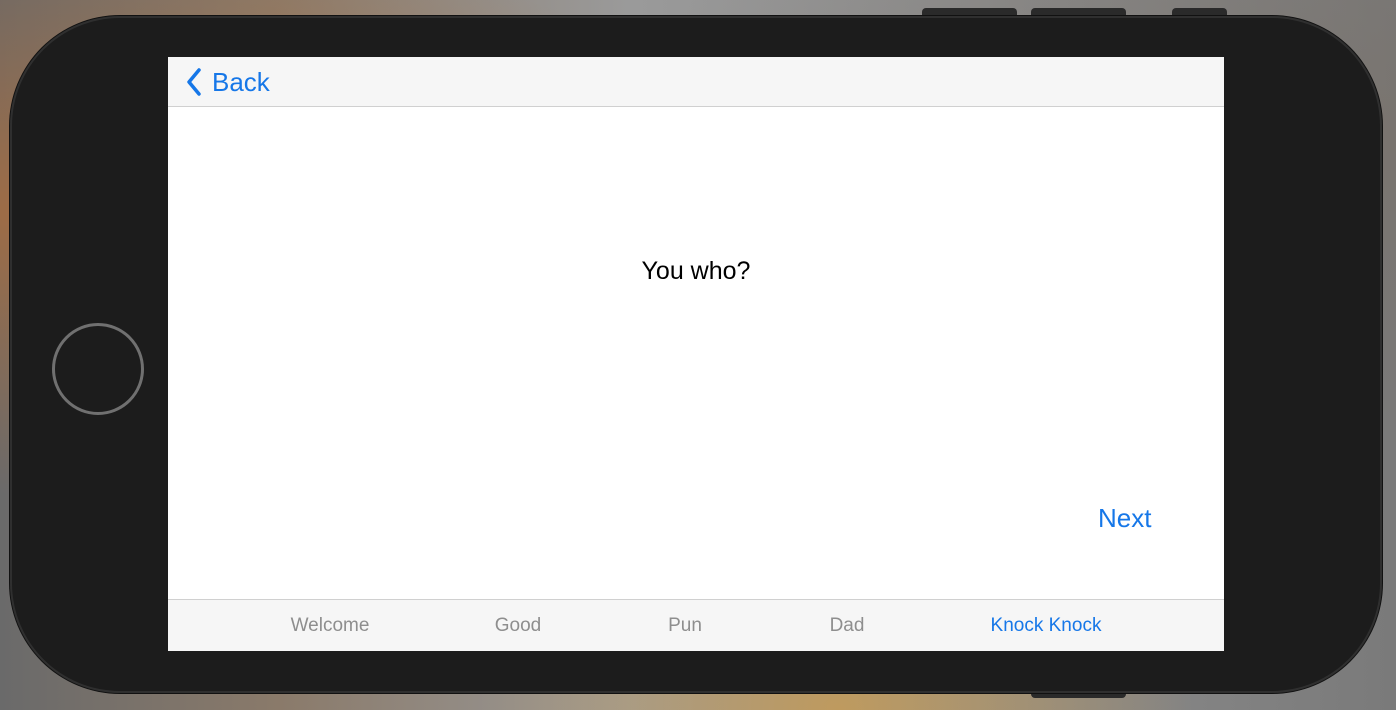  Describe the element at coordinates (847, 625) in the screenshot. I see `tab-dad: Dad` at that location.